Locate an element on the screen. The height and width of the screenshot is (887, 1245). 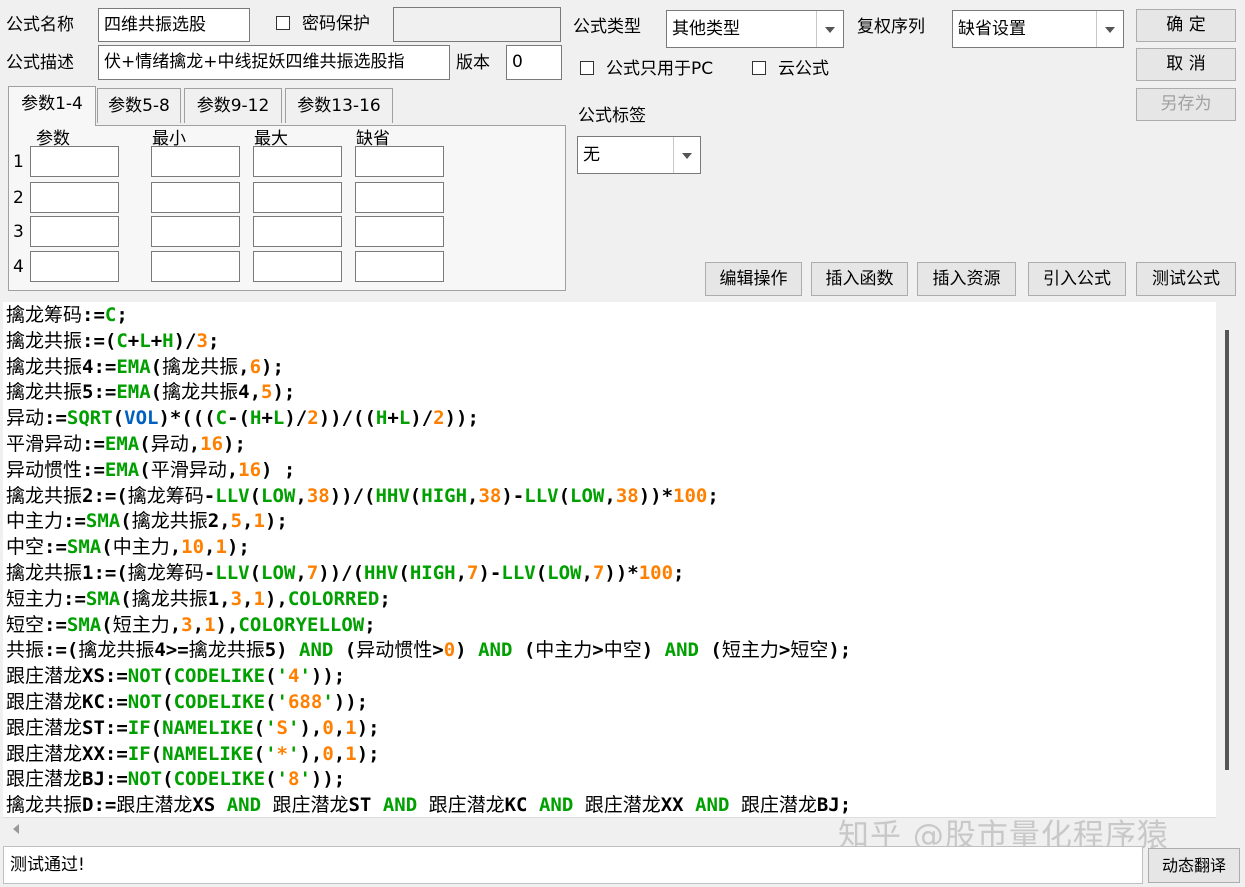
param2-default-input is located at coordinates (399, 197).